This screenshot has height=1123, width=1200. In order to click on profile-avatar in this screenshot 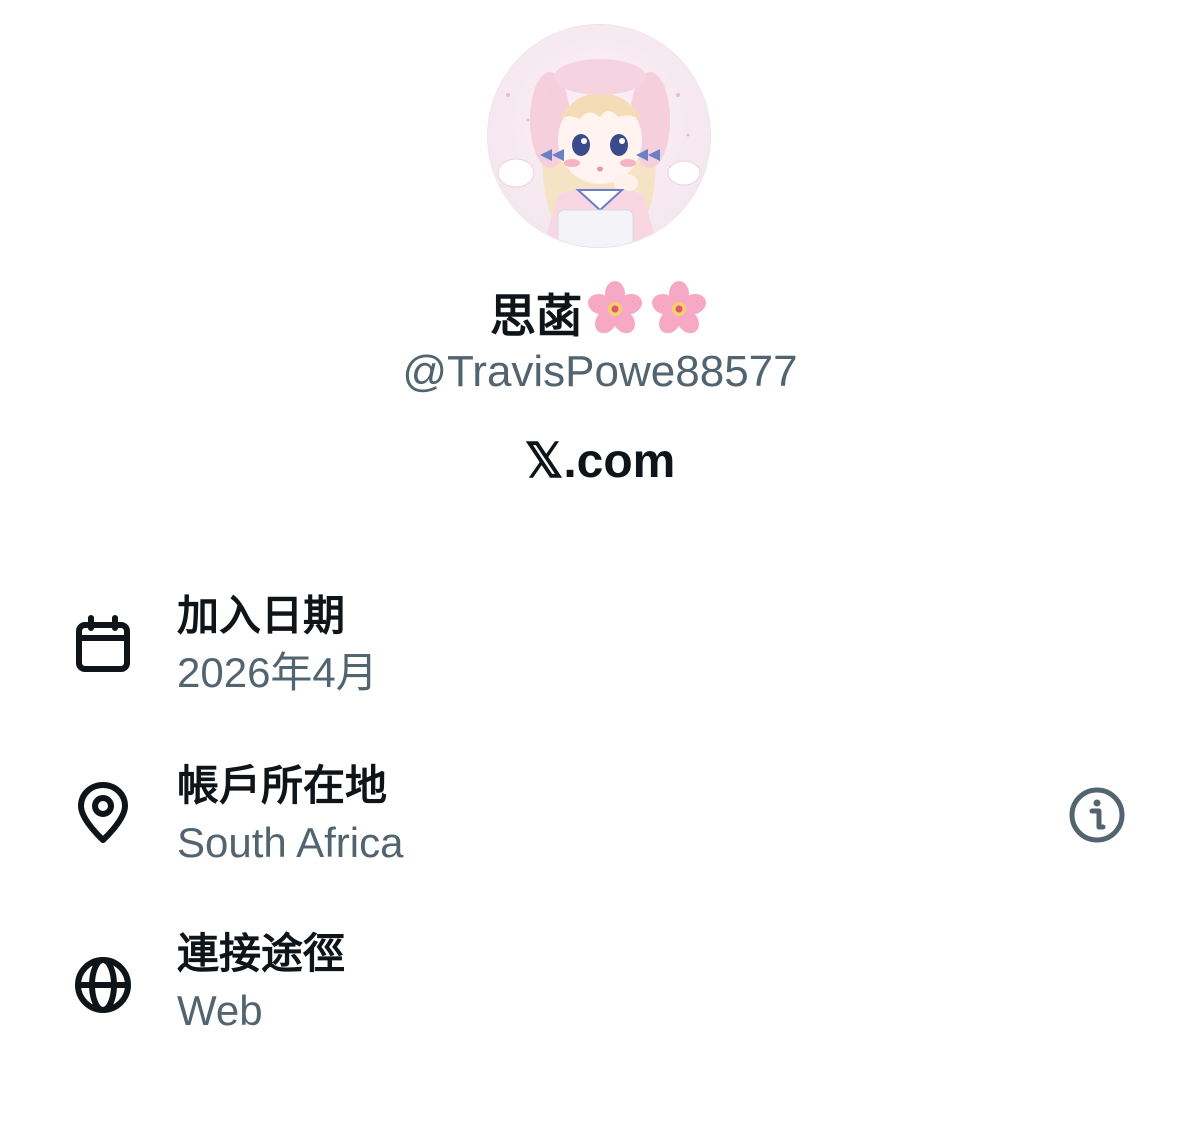, I will do `click(599, 136)`.